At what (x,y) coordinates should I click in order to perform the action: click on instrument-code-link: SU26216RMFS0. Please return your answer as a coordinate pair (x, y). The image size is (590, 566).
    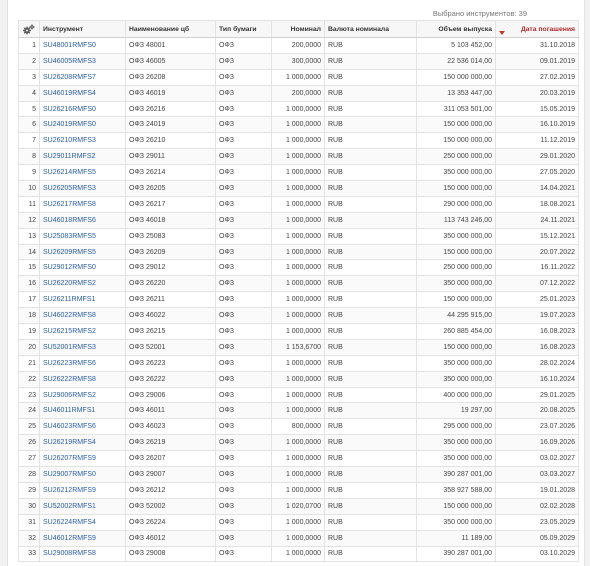
    Looking at the image, I should click on (69, 109).